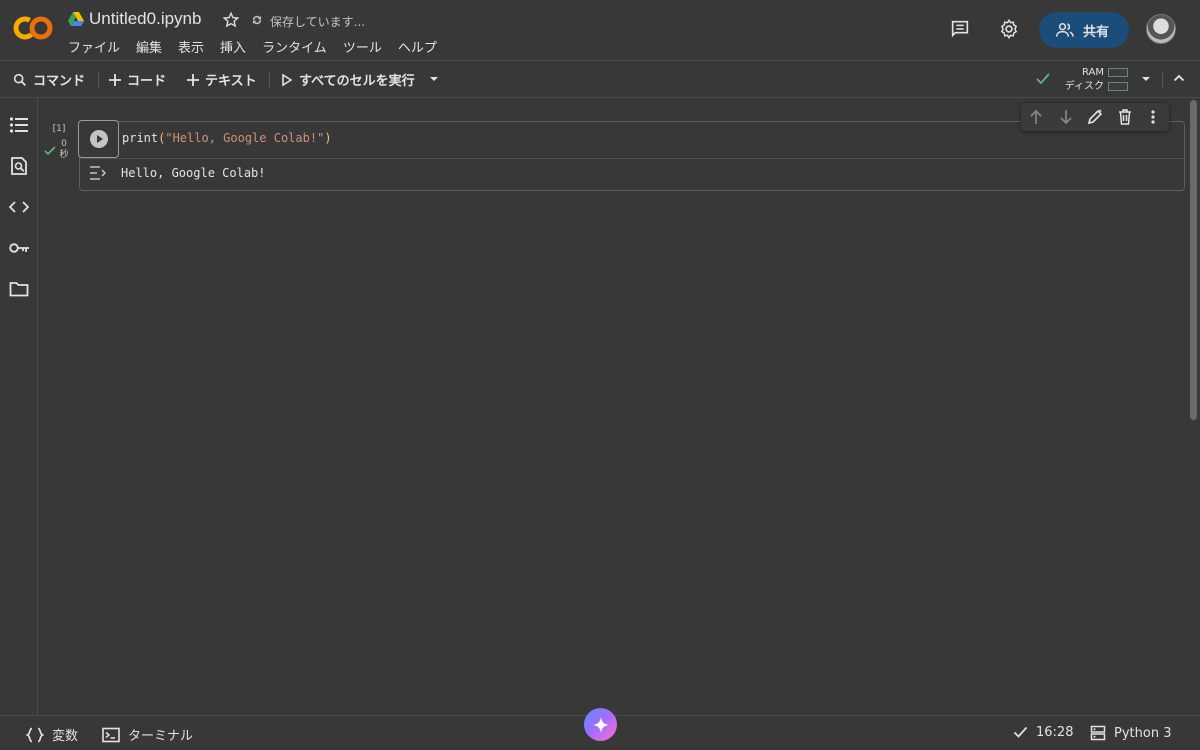 The image size is (1200, 750). What do you see at coordinates (191, 46) in the screenshot?
I see `menu-view: 表示` at bounding box center [191, 46].